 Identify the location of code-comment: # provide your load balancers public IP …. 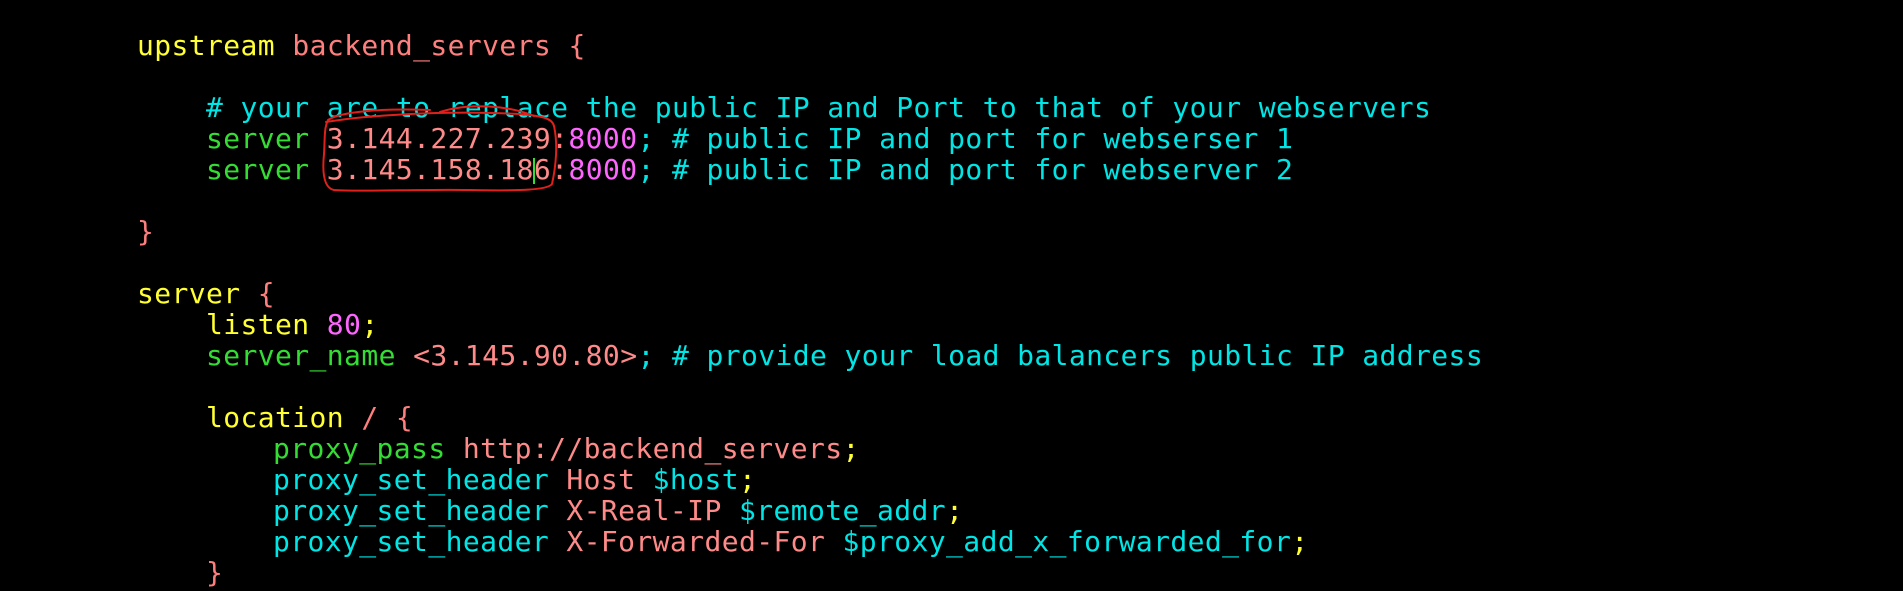
(1069, 355).